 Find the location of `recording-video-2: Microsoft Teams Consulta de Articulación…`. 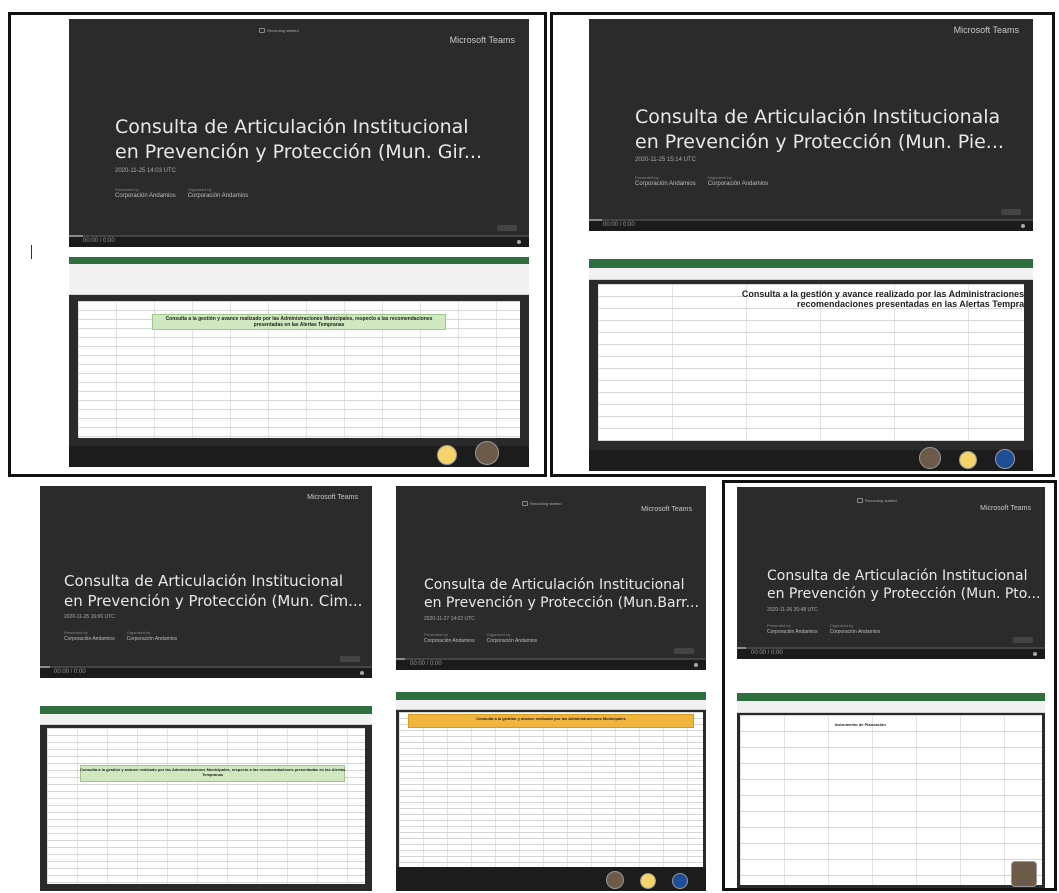

recording-video-2: Microsoft Teams Consulta de Articulación… is located at coordinates (811, 125).